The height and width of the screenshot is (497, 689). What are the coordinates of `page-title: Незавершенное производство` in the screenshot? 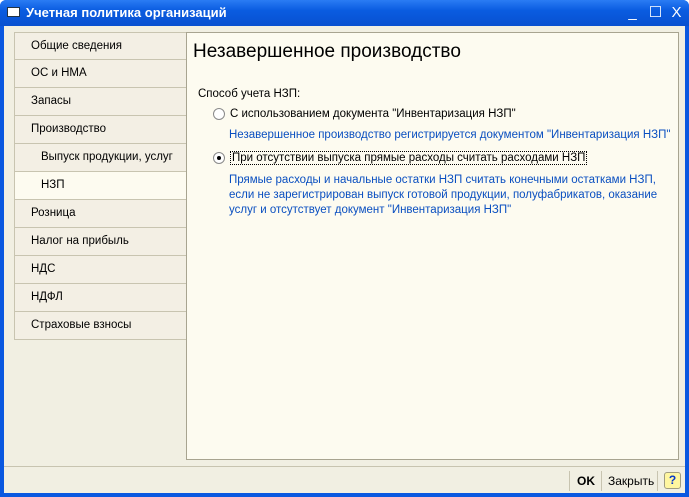 It's located at (327, 51).